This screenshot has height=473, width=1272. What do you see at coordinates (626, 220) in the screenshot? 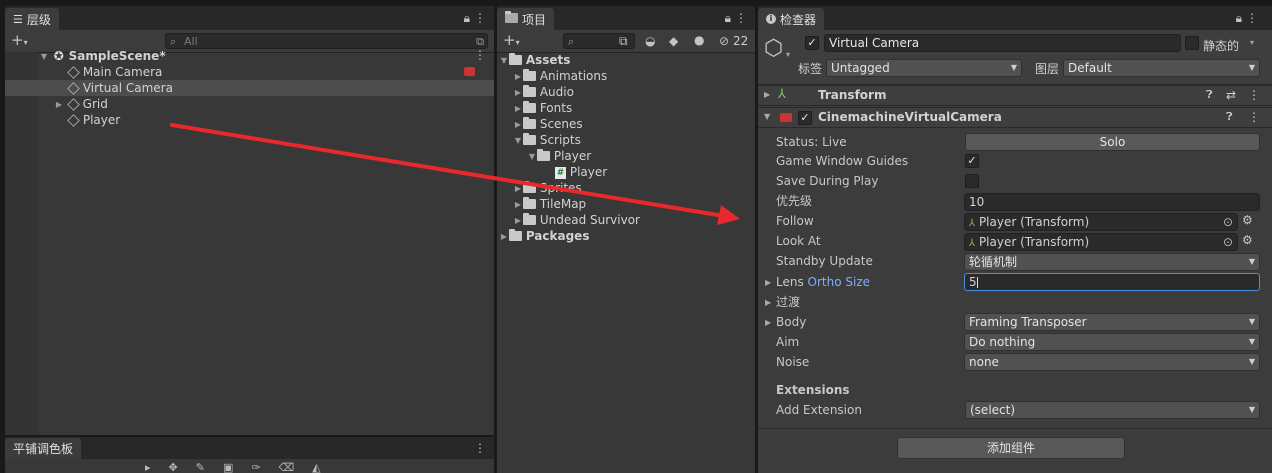
I see `tree-item: ▶ Undead Survivor` at bounding box center [626, 220].